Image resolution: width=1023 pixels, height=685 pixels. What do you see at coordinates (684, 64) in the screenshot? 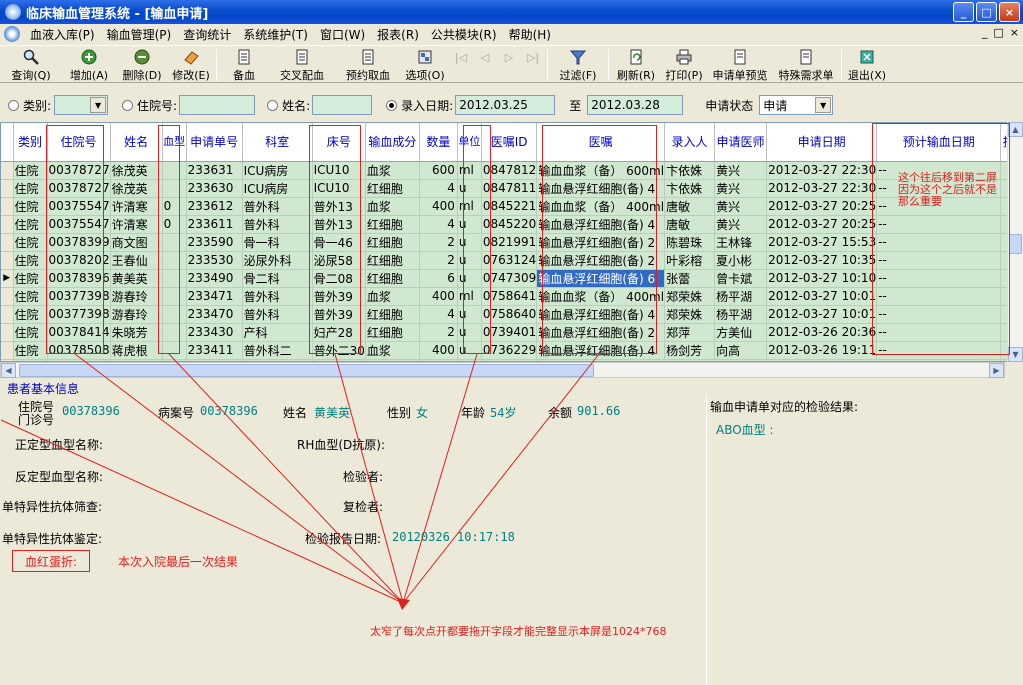
I see `print-button: 打印(P)` at bounding box center [684, 64].